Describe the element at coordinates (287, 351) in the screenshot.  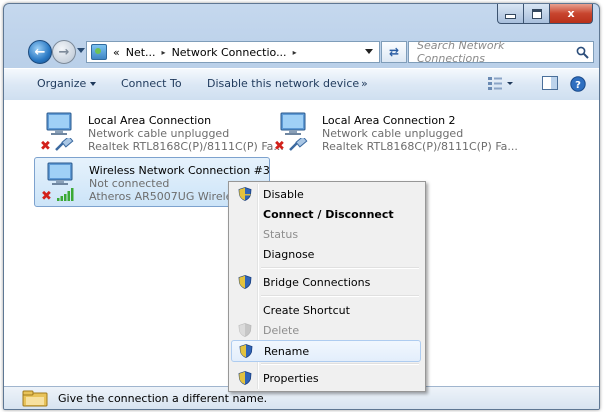
I see `menu-item-label: Rename` at that location.